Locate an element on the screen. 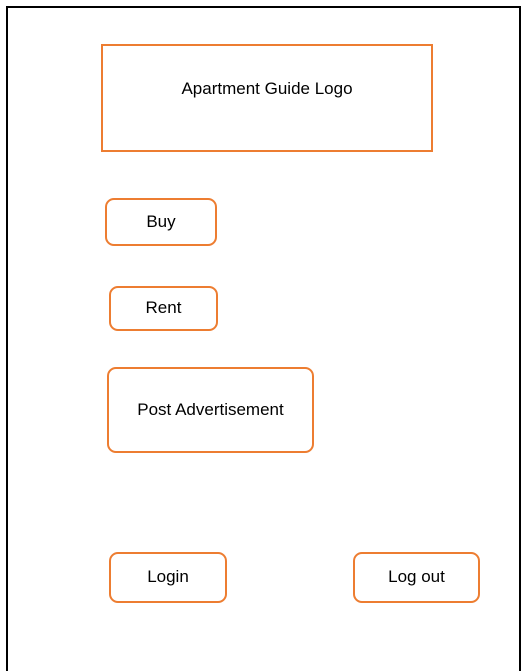 The image size is (528, 671). logout-button-label: Log out is located at coordinates (416, 577).